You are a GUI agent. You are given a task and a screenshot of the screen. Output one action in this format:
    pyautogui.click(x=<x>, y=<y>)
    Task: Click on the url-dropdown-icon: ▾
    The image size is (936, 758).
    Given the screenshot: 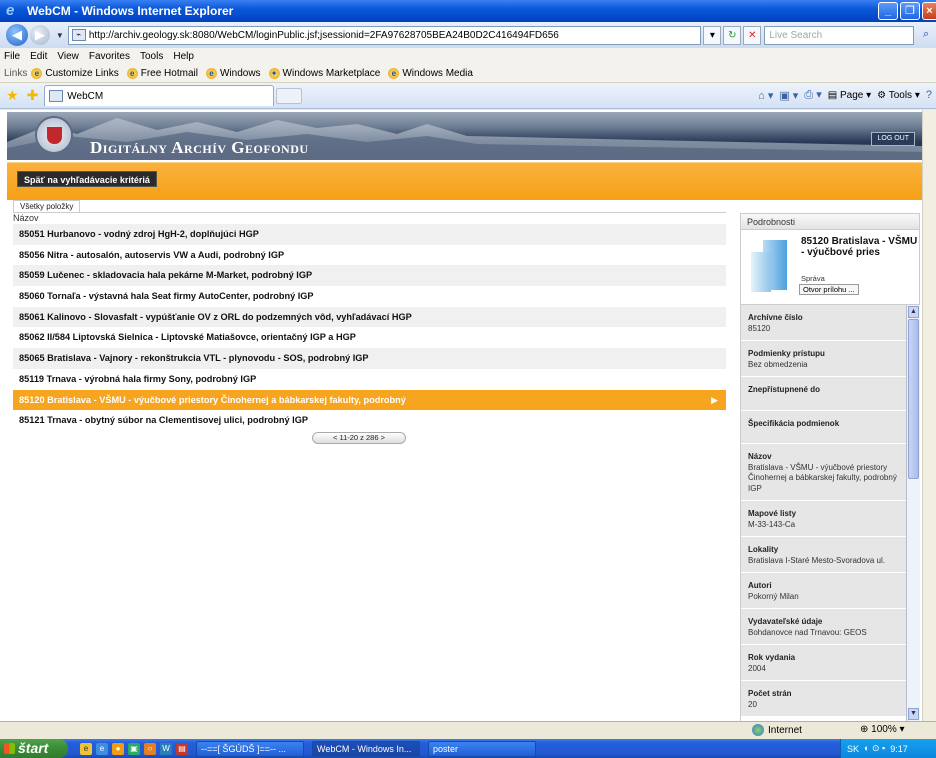 What is the action you would take?
    pyautogui.click(x=712, y=35)
    